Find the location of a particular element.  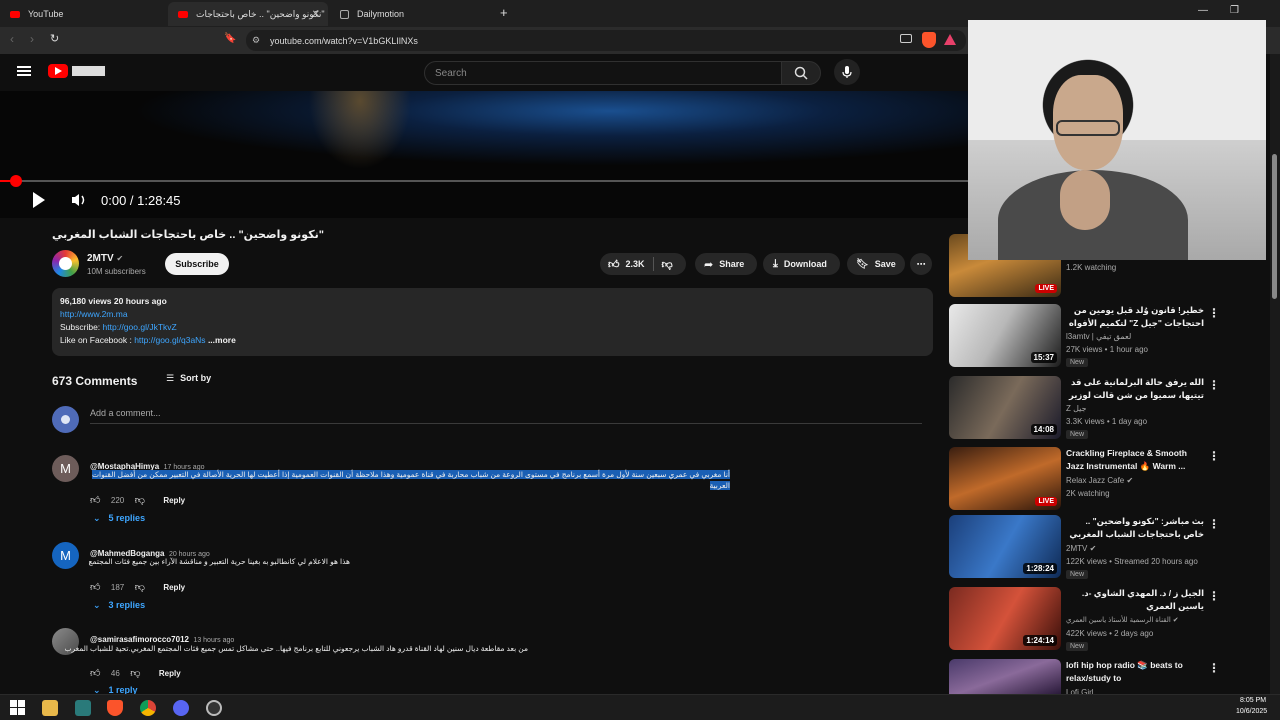

discord-icon is located at coordinates (181, 708).